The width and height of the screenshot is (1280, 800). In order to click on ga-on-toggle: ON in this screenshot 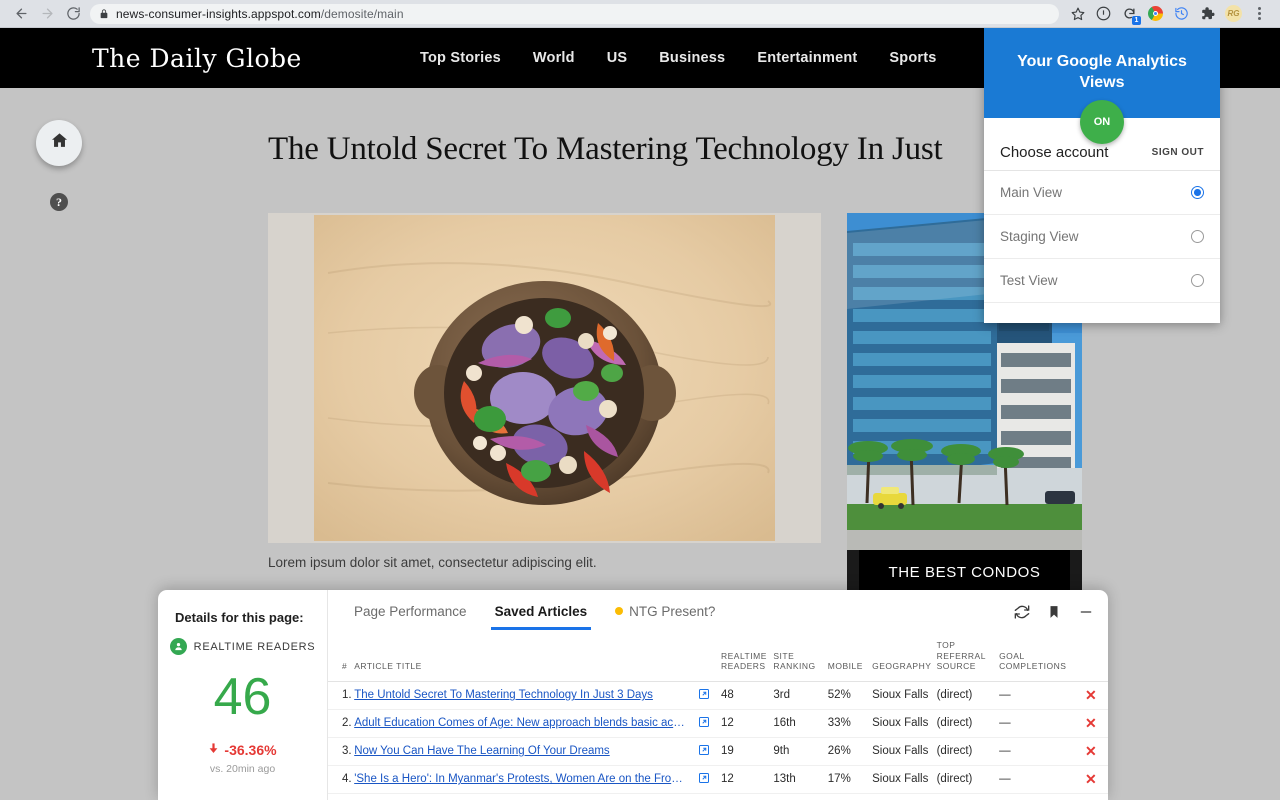, I will do `click(1102, 122)`.